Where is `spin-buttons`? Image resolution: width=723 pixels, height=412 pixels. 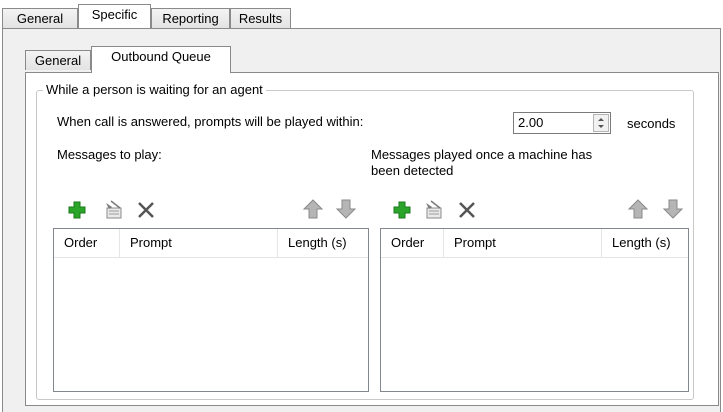 spin-buttons is located at coordinates (601, 123).